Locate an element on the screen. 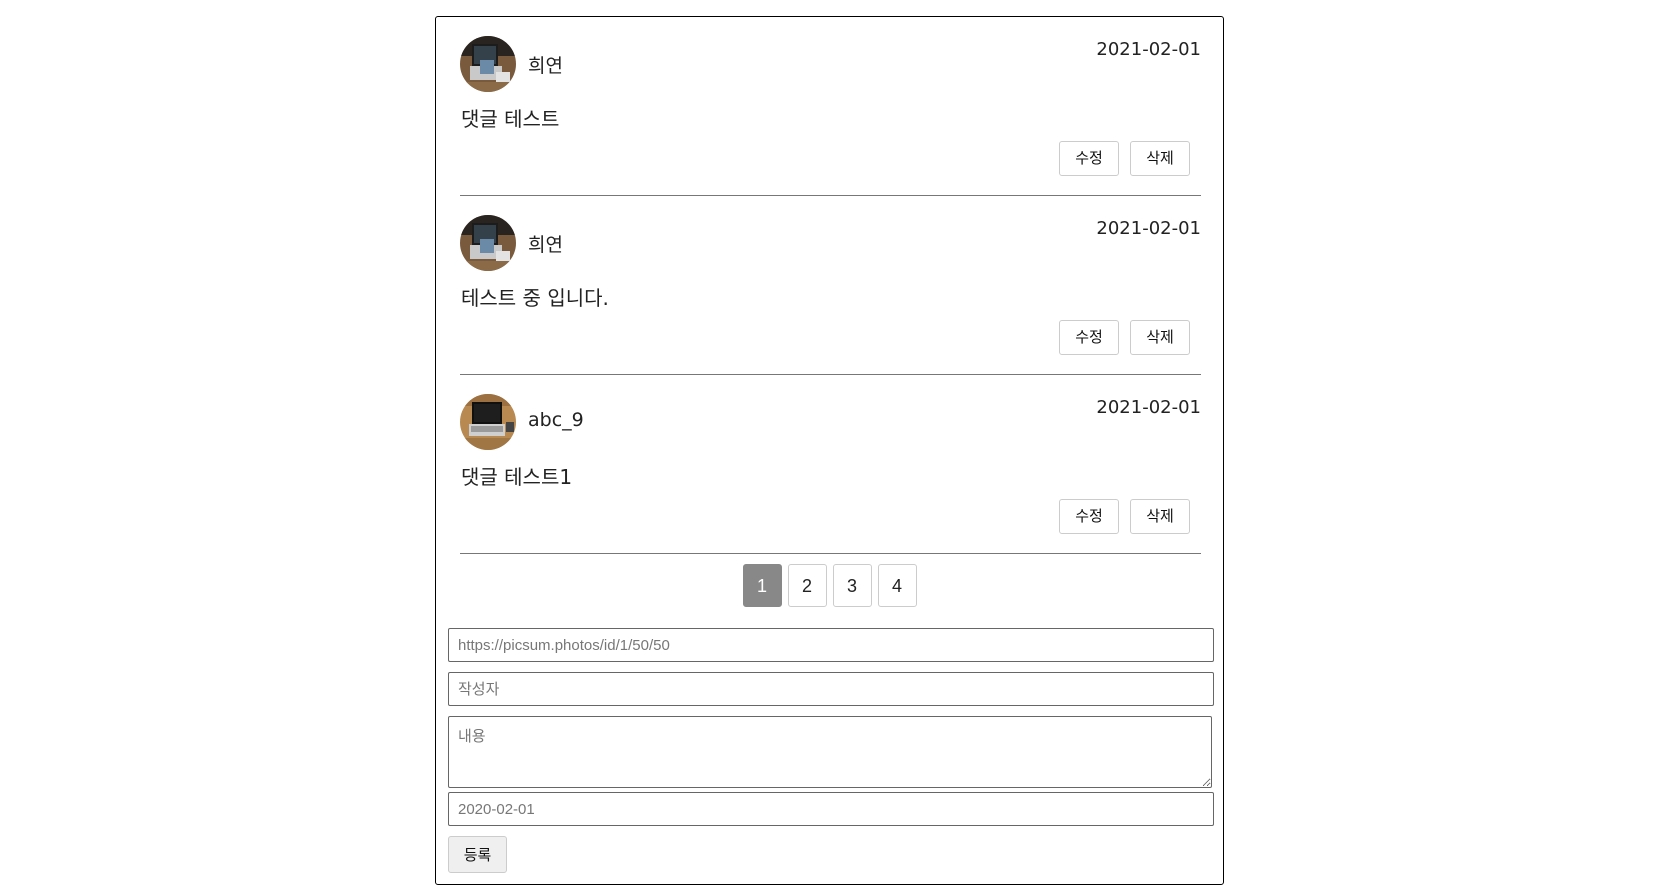 The width and height of the screenshot is (1655, 894). comment-form: 등록 is located at coordinates (831, 750).